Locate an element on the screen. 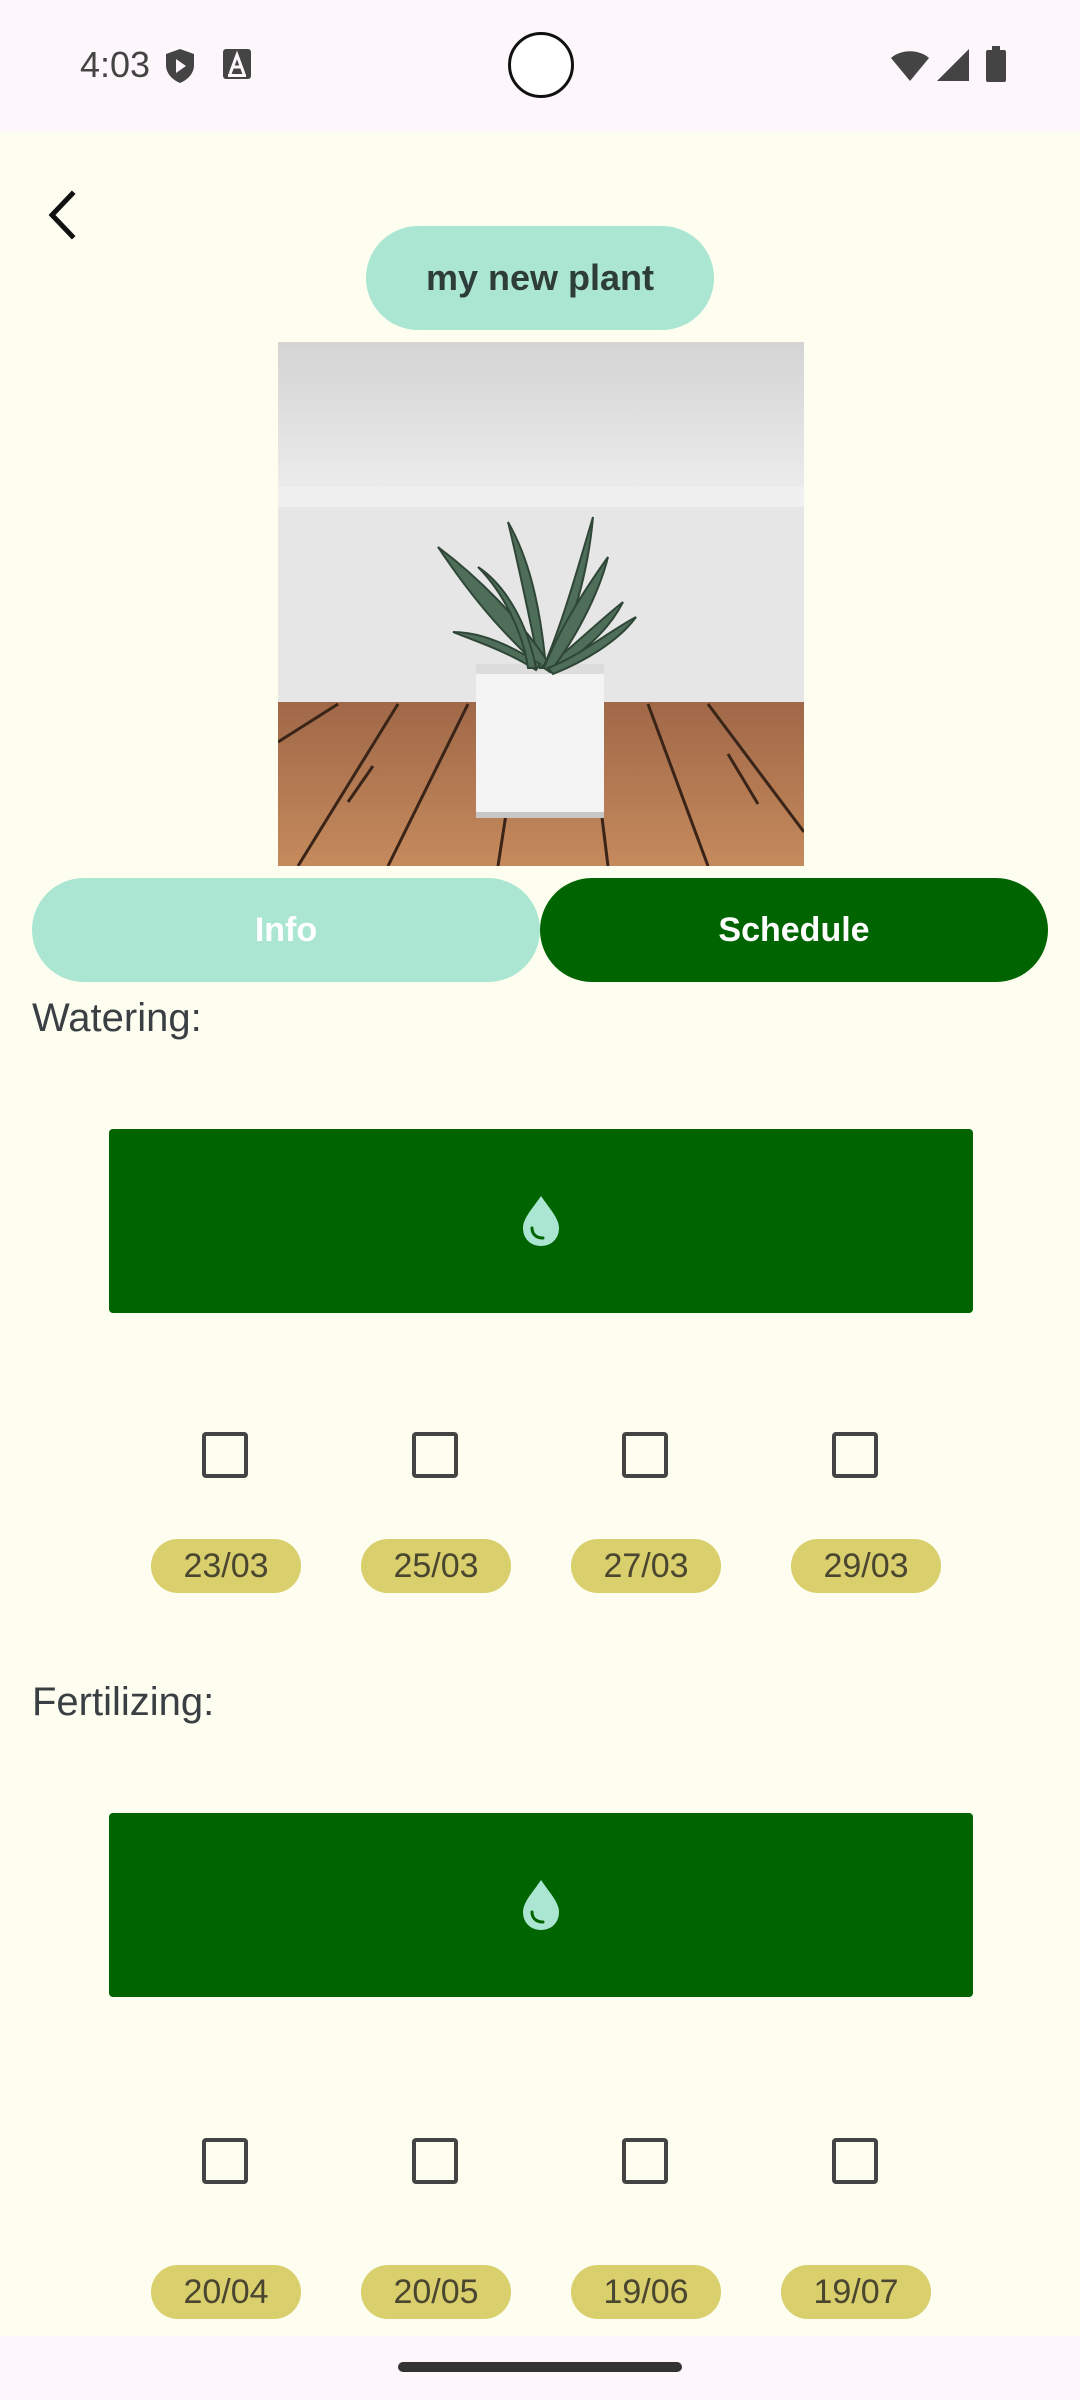  watering-date-4: 29/03 is located at coordinates (866, 1566).